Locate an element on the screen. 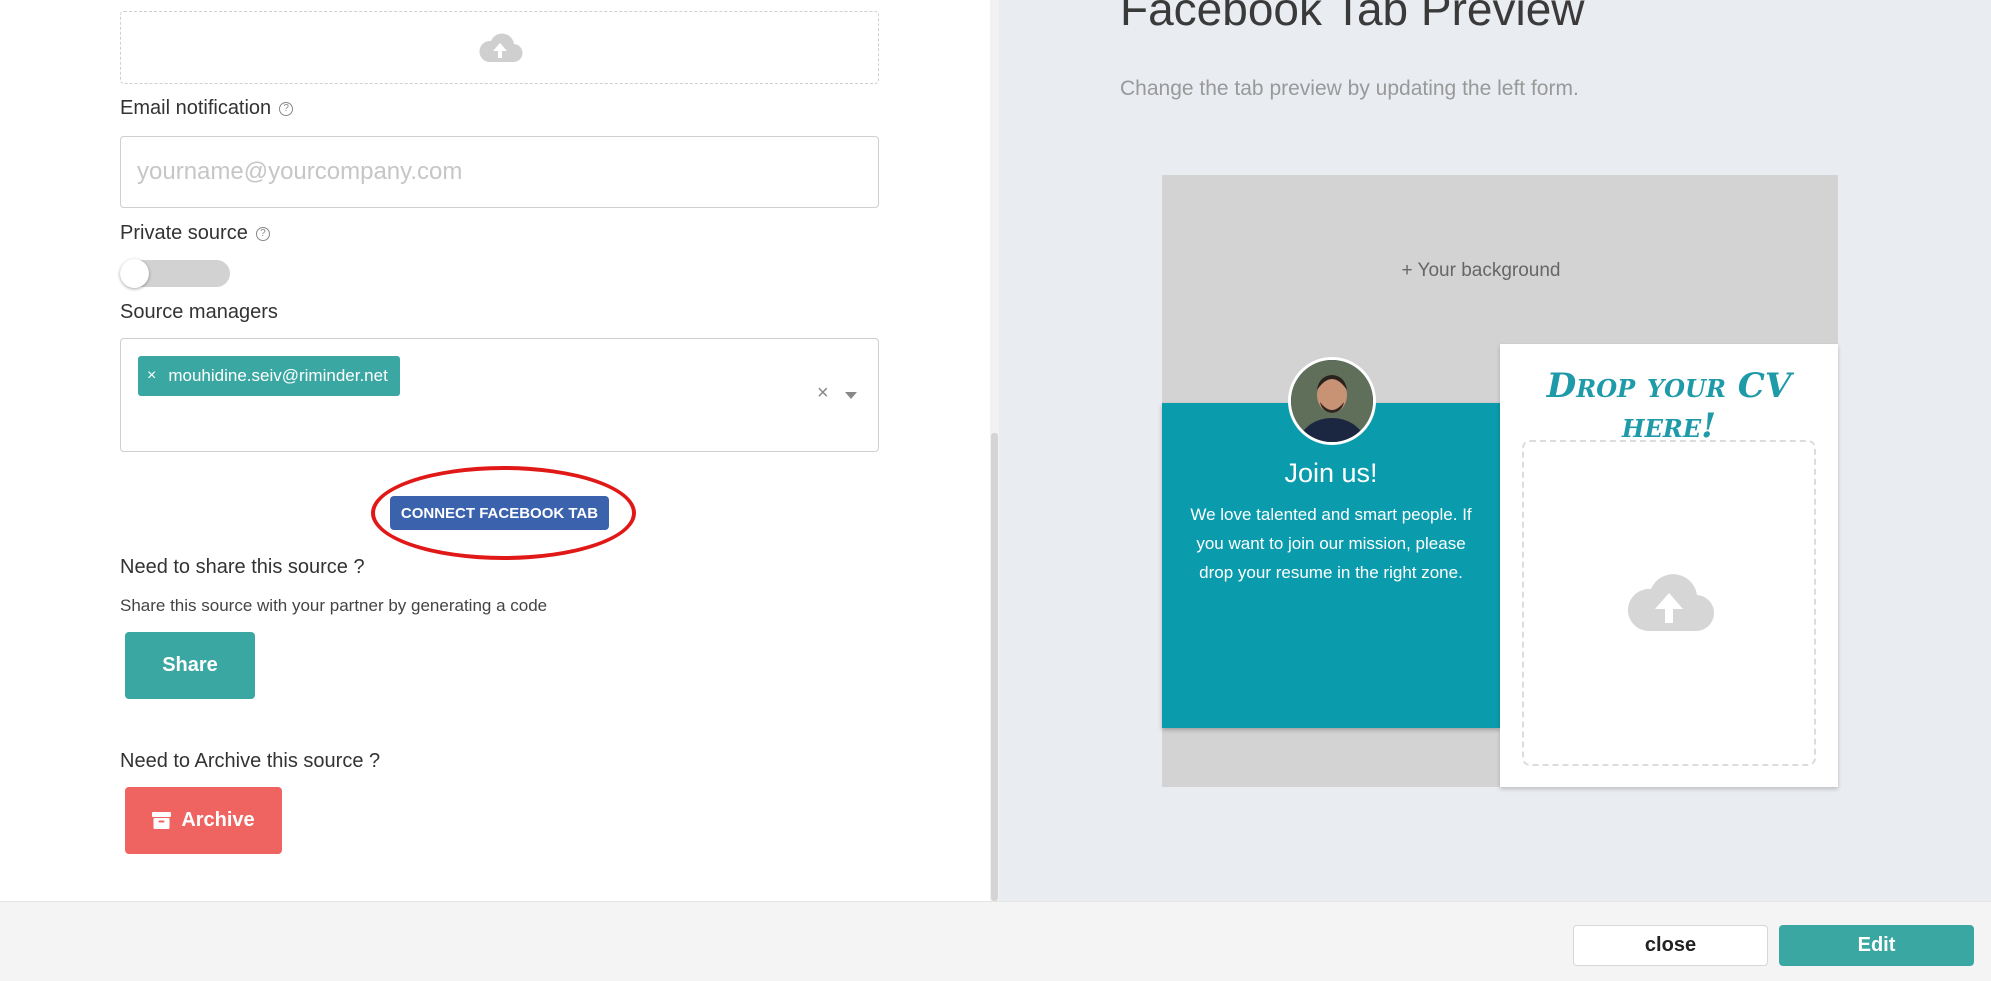 The width and height of the screenshot is (1991, 981). email-notification-input is located at coordinates (499, 172).